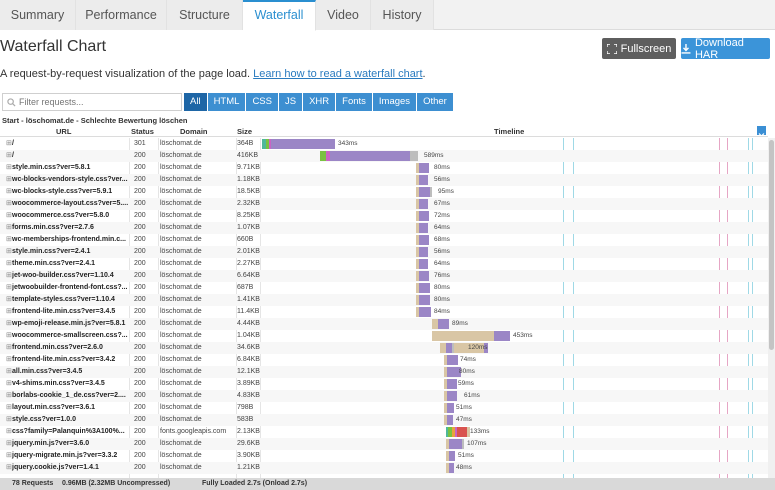 The height and width of the screenshot is (490, 775). Describe the element at coordinates (394, 102) in the screenshot. I see `filter-images: Images` at that location.